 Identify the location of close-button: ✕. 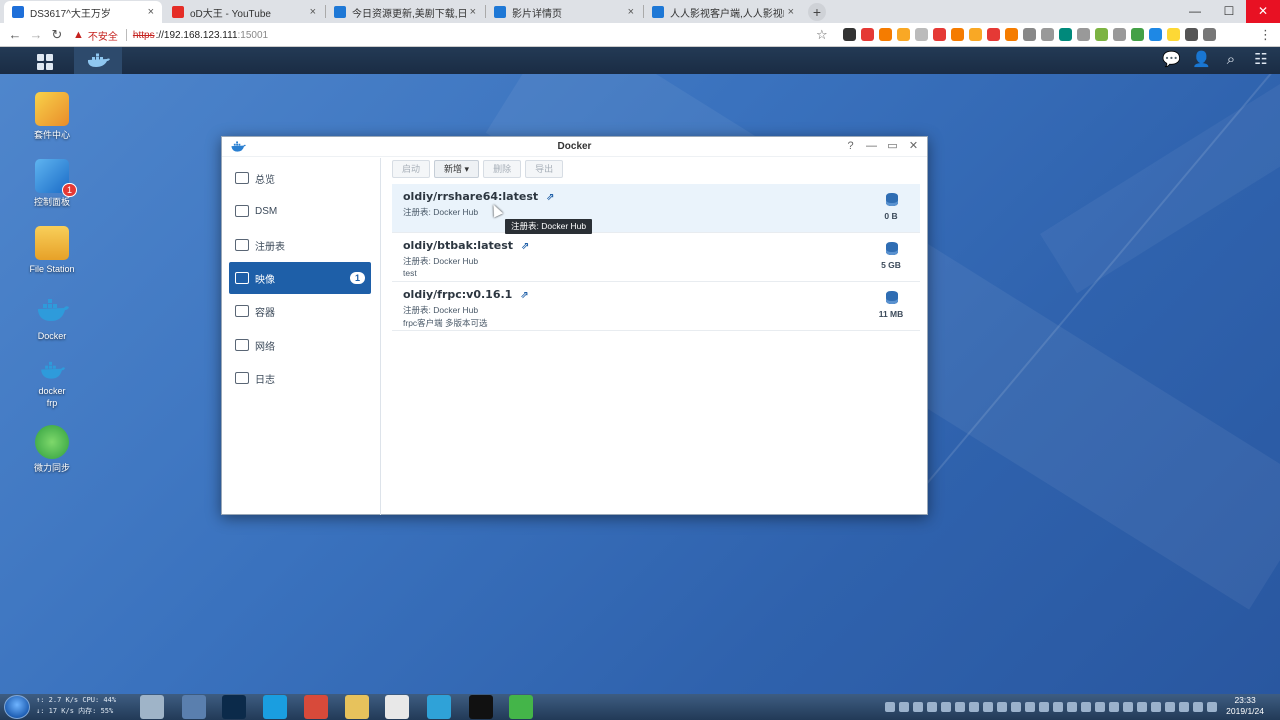
(913, 146).